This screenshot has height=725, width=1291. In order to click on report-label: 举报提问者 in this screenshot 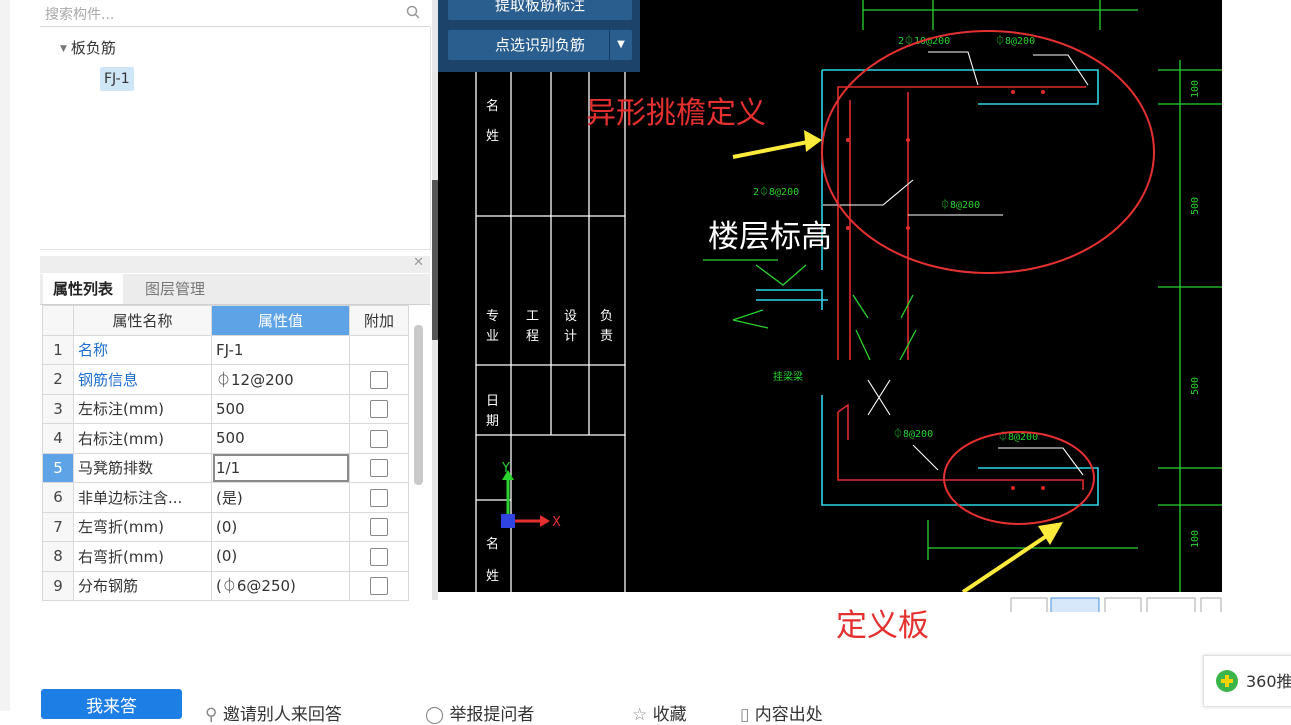, I will do `click(492, 715)`.